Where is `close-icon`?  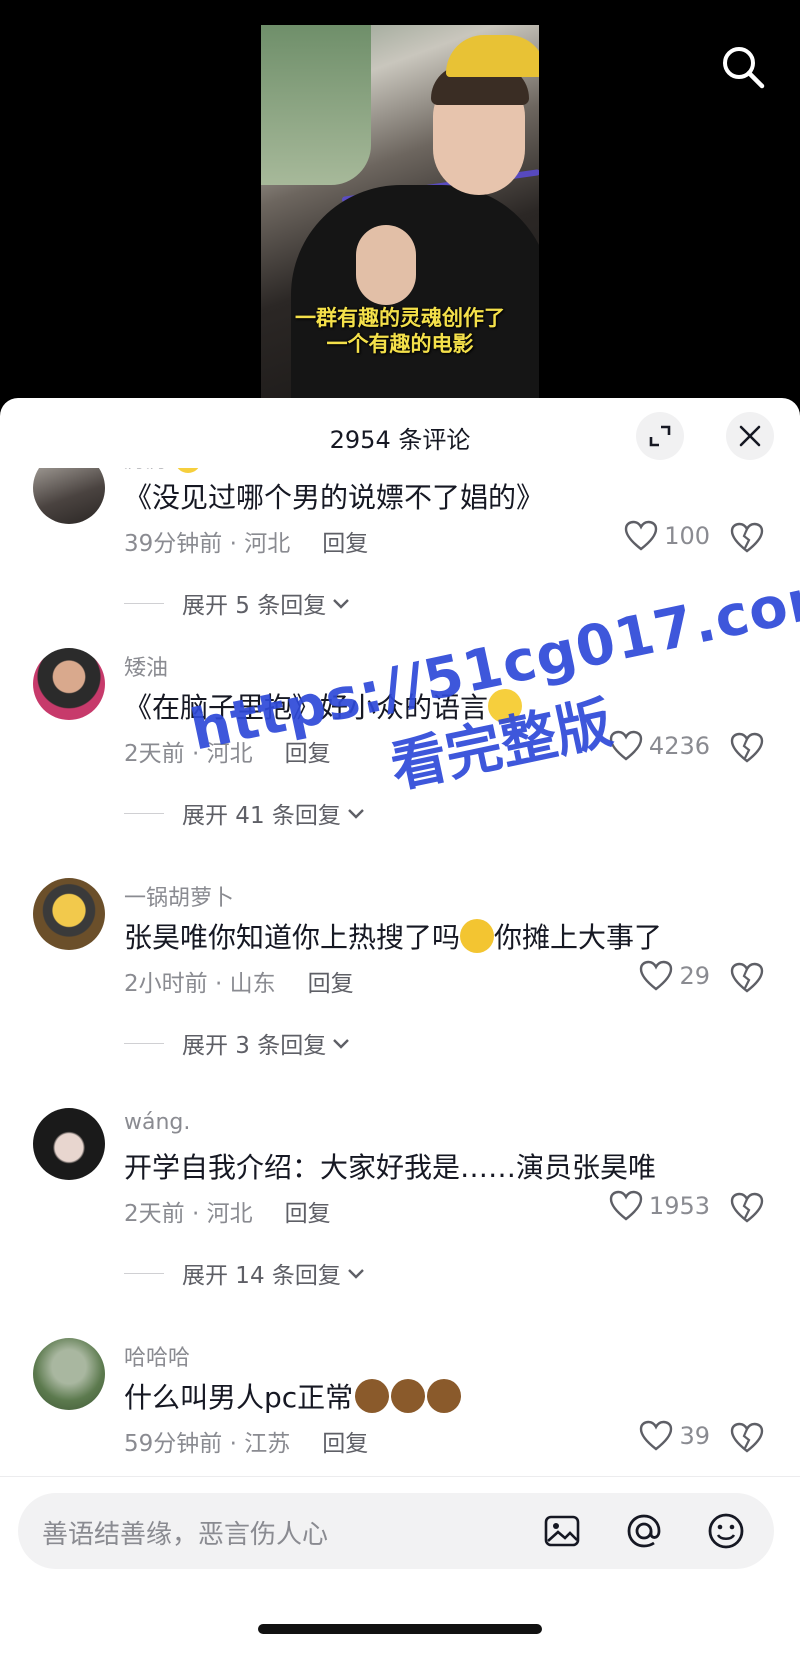 close-icon is located at coordinates (750, 436).